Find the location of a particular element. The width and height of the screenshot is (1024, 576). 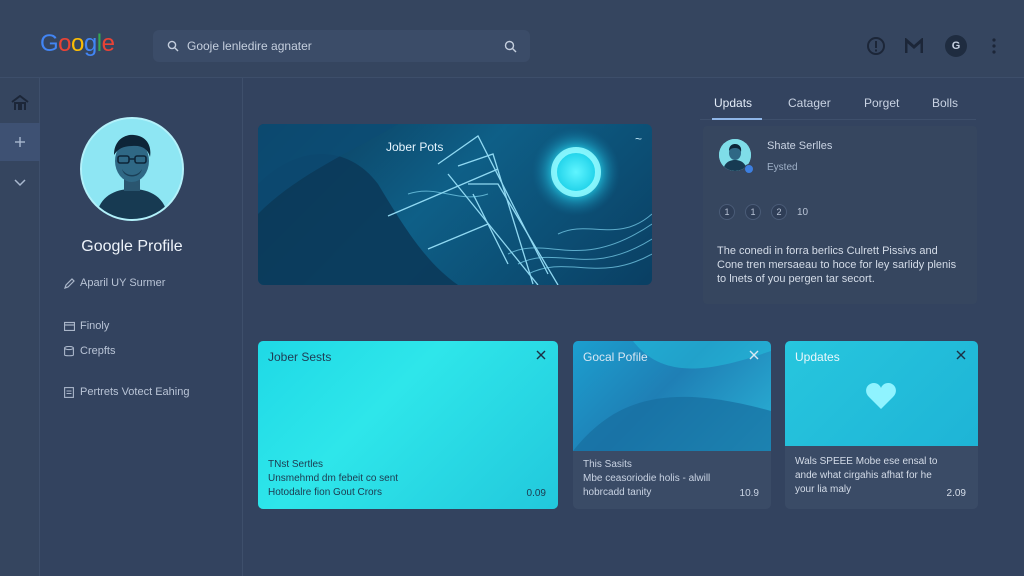

card-line: Unsmehmd dm febeit co sent is located at coordinates (333, 478).